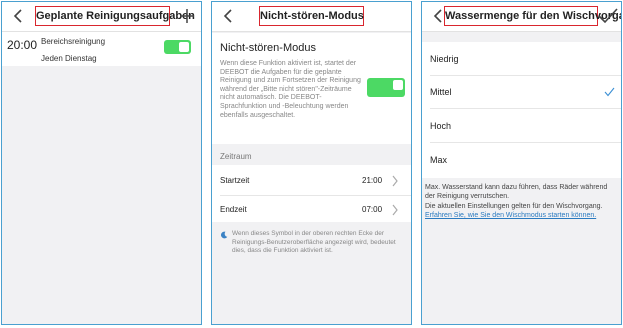  I want to click on page-title: Nicht-stören-Modus, so click(311, 16).